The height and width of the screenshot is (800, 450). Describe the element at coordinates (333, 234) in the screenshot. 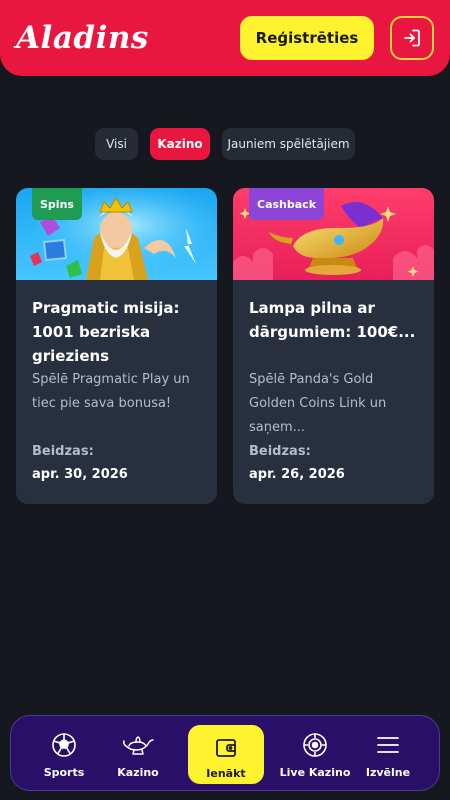

I see `promo-image-lamp: Cashback` at that location.